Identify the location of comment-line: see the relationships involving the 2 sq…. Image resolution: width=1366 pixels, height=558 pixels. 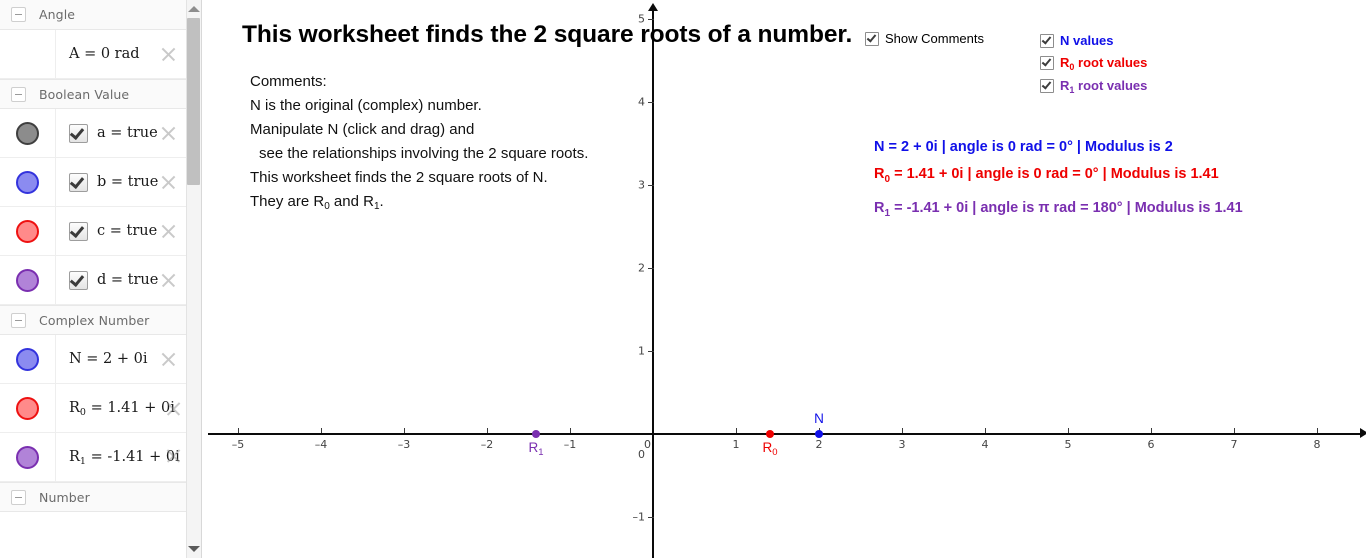
(424, 153).